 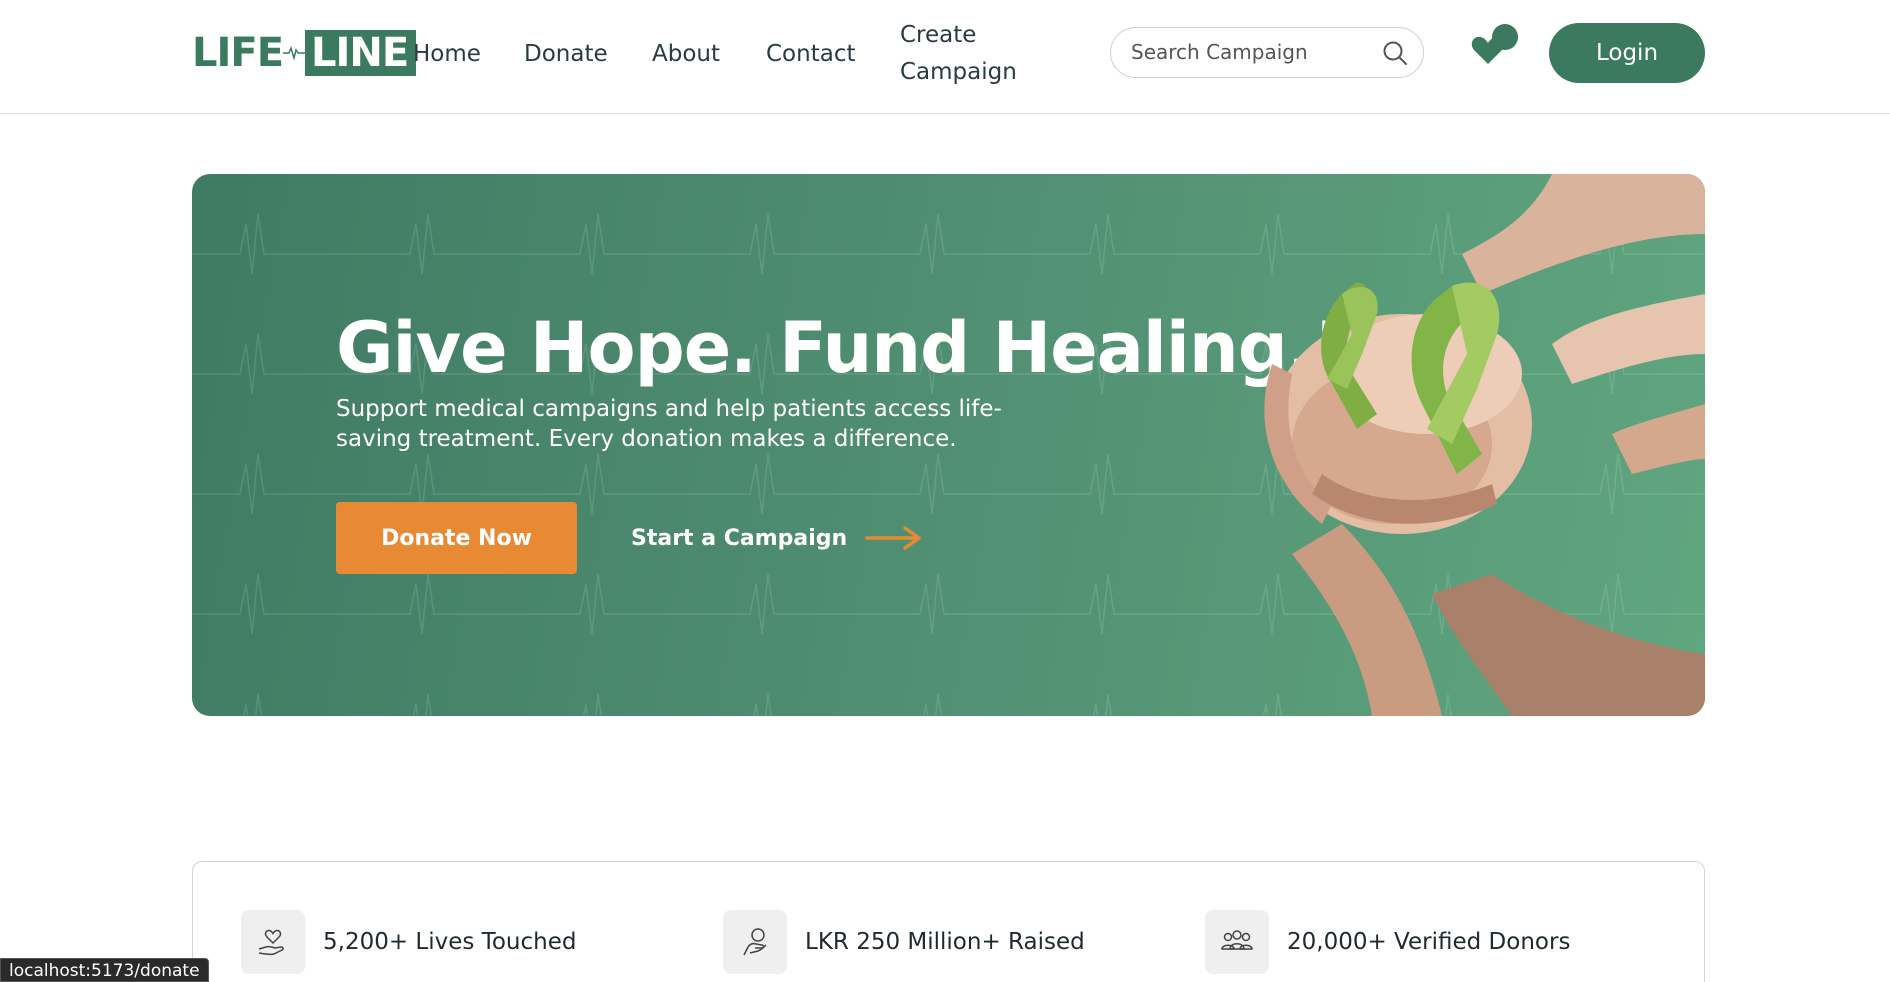 What do you see at coordinates (1237, 942) in the screenshot?
I see `people-group-icon` at bounding box center [1237, 942].